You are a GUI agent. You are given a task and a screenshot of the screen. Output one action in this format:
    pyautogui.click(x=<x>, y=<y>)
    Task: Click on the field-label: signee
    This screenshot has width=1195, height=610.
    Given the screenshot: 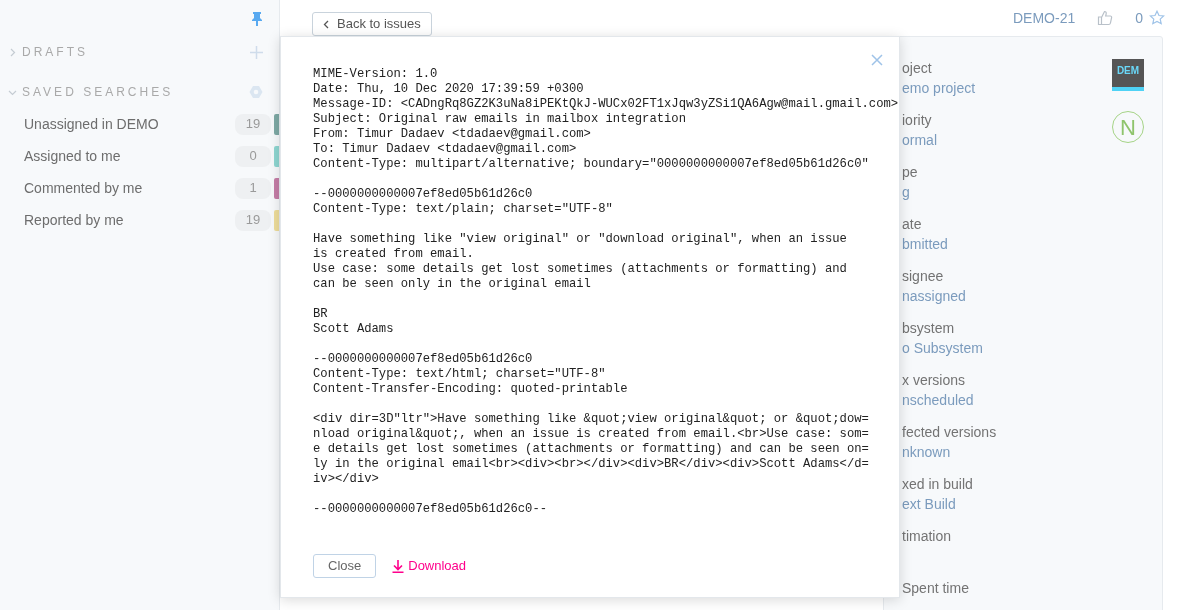 What is the action you would take?
    pyautogui.click(x=923, y=276)
    